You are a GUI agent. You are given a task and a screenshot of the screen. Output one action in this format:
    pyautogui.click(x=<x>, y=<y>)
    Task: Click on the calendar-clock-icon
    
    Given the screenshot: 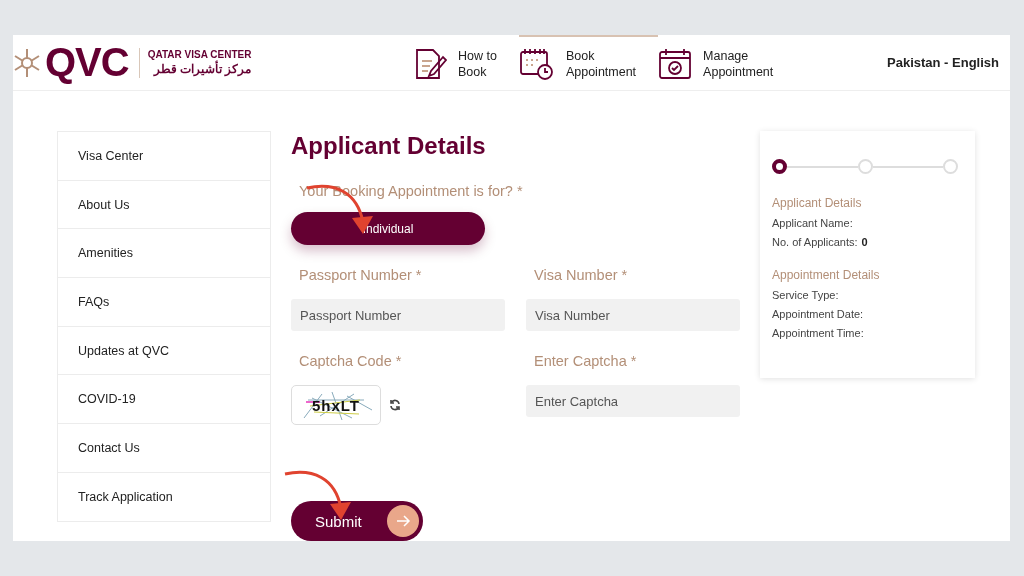 What is the action you would take?
    pyautogui.click(x=536, y=63)
    